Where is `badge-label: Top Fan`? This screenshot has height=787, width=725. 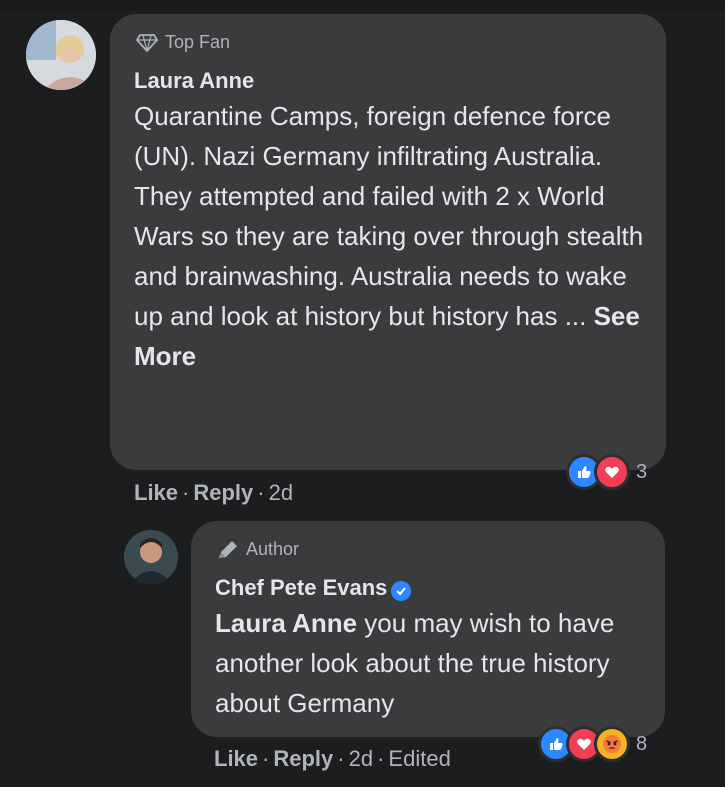
badge-label: Top Fan is located at coordinates (198, 42).